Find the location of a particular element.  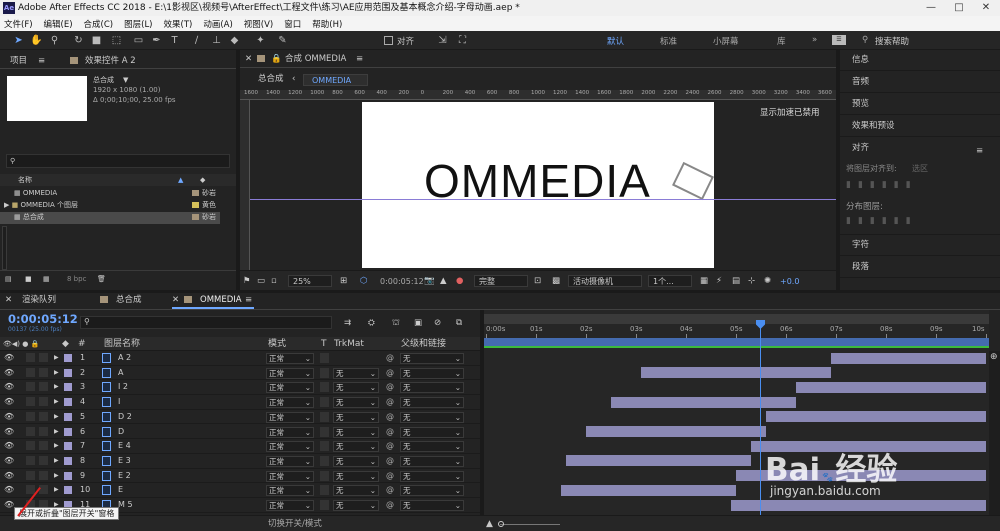

distribute-buttons-row: ▮▮▮▮▮▮ is located at coordinates (882, 221).